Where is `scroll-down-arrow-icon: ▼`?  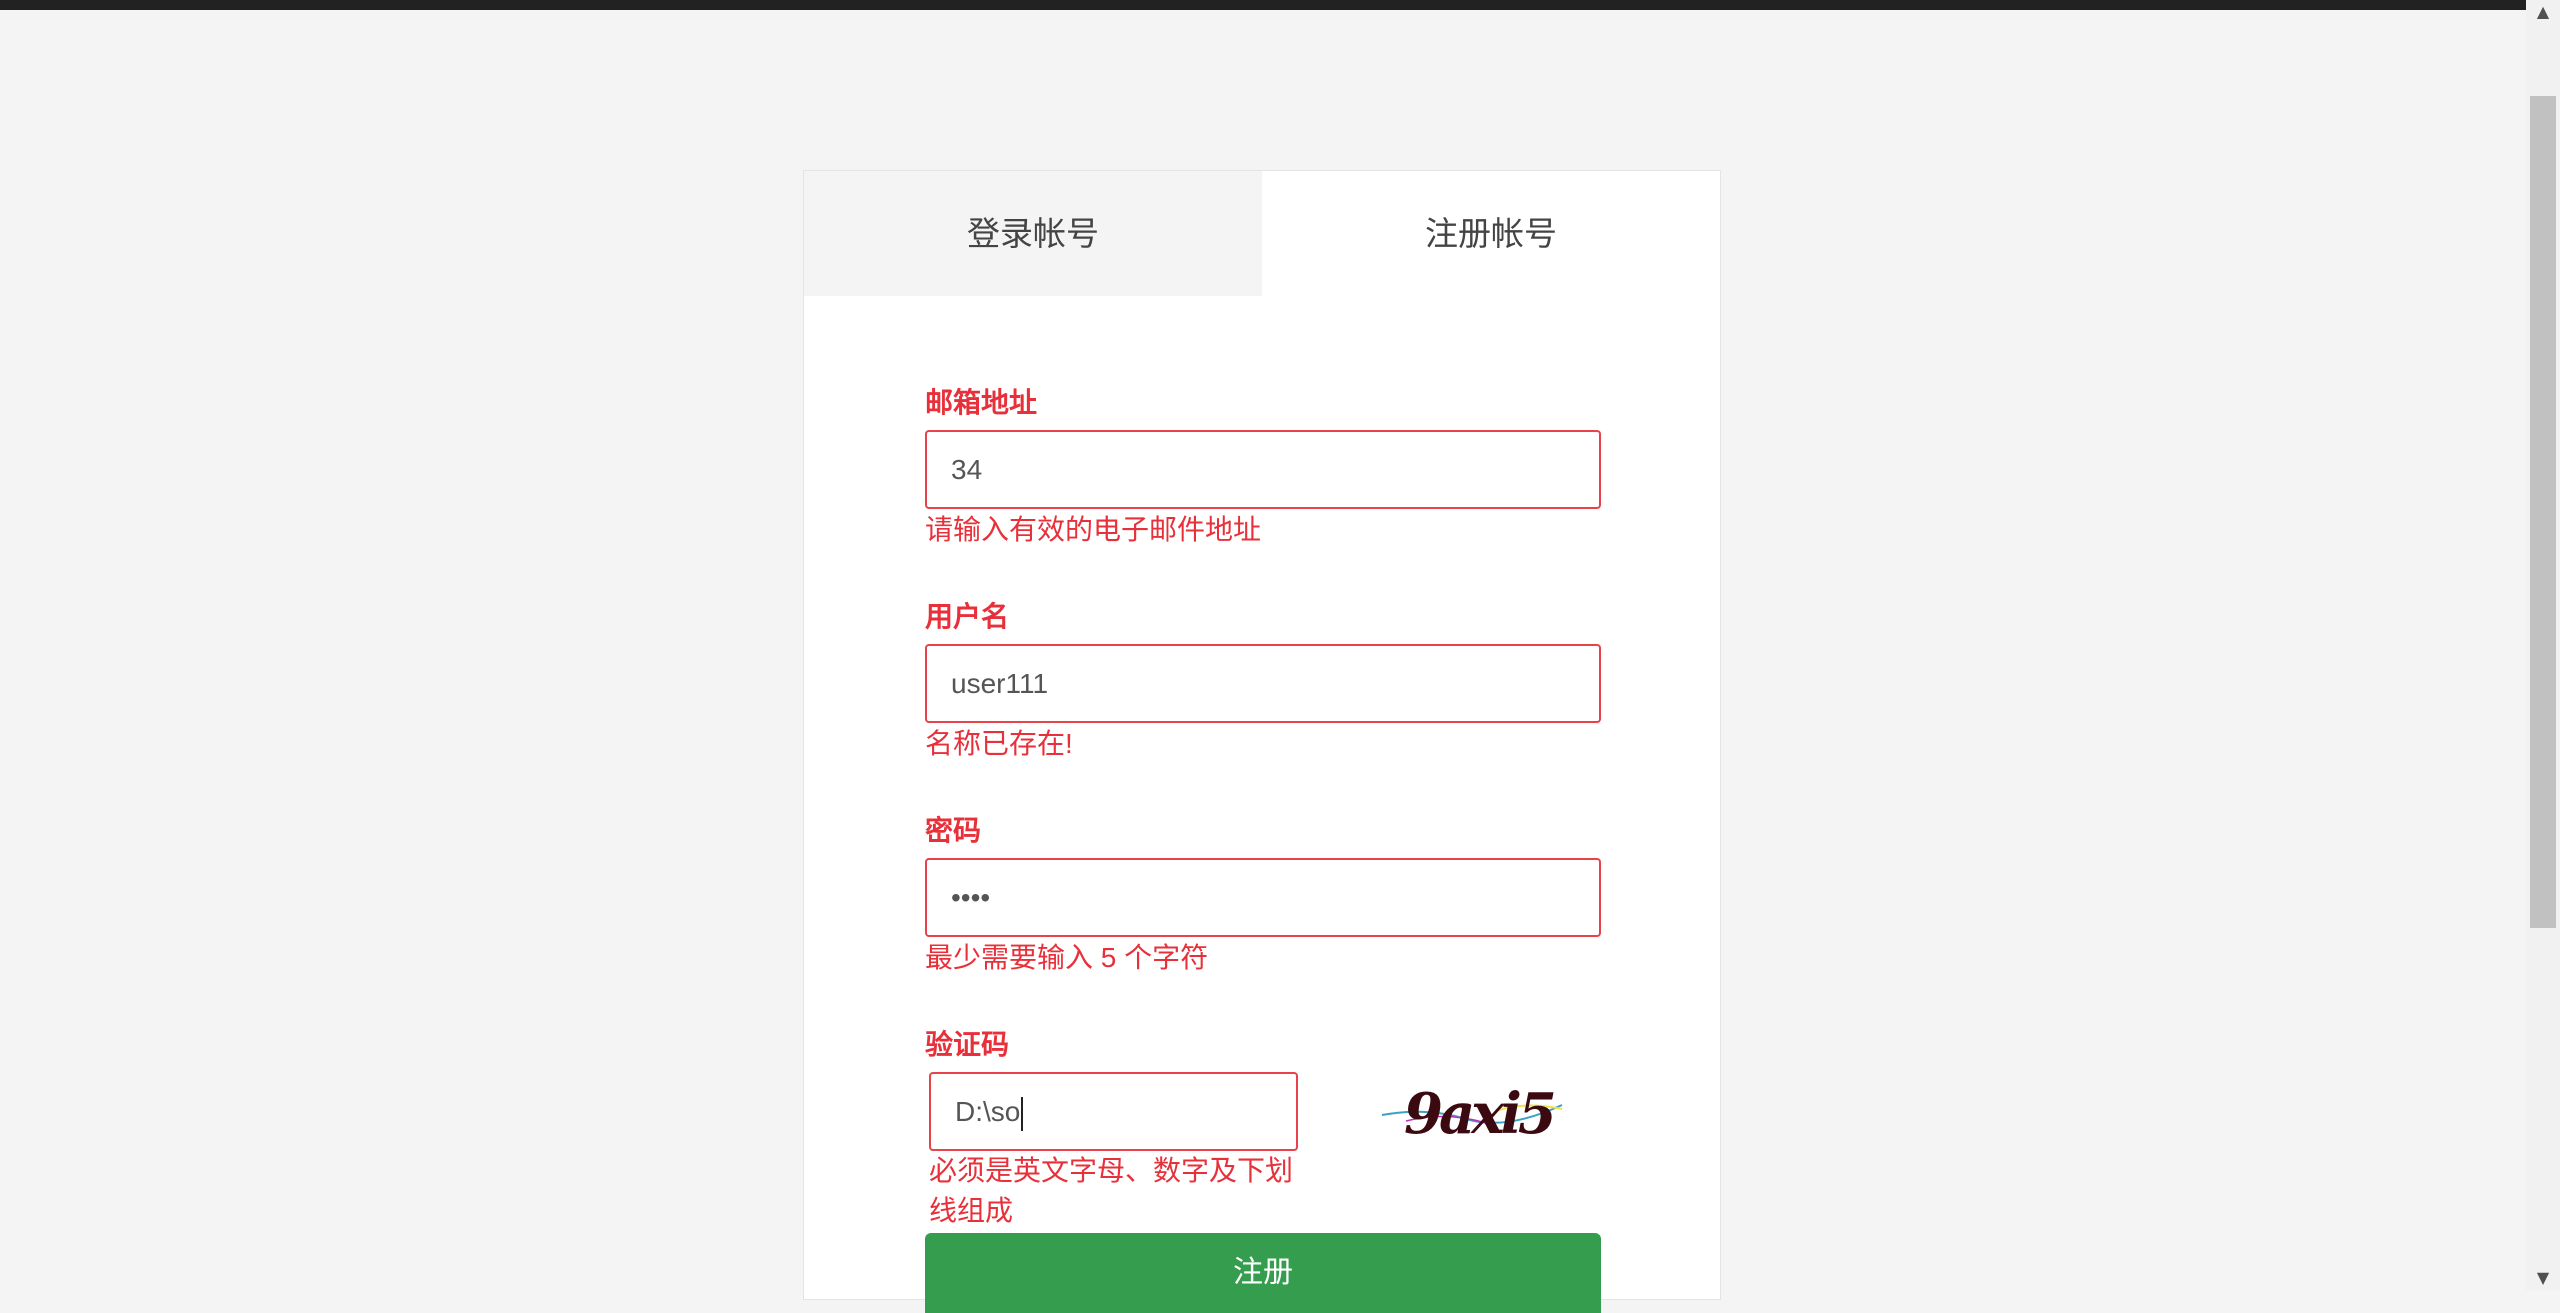 scroll-down-arrow-icon: ▼ is located at coordinates (2543, 1278).